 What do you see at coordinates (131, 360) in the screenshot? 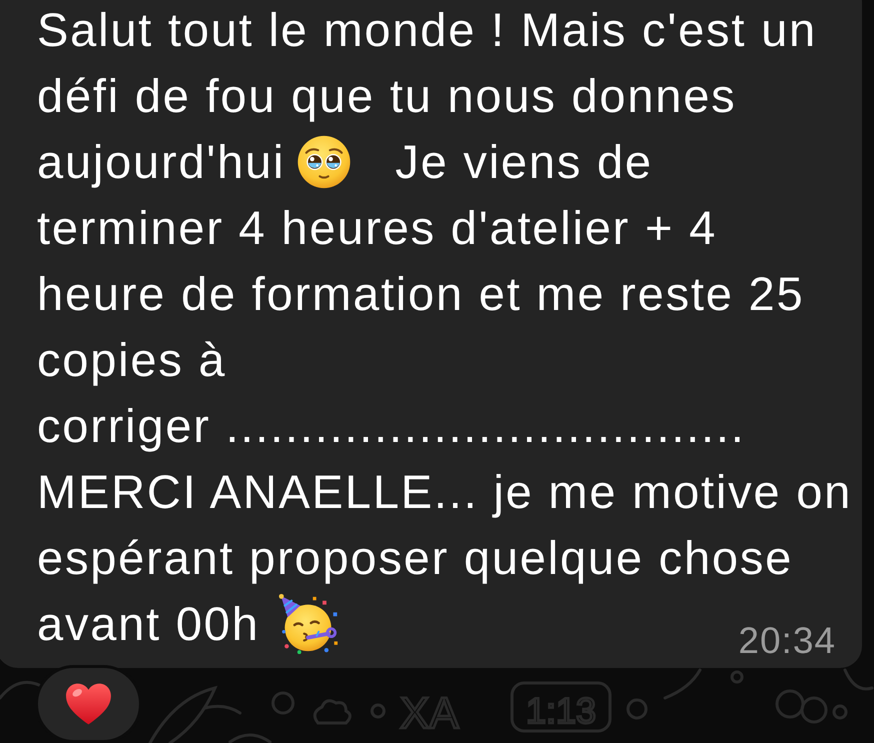
I see `message-text: copies à` at bounding box center [131, 360].